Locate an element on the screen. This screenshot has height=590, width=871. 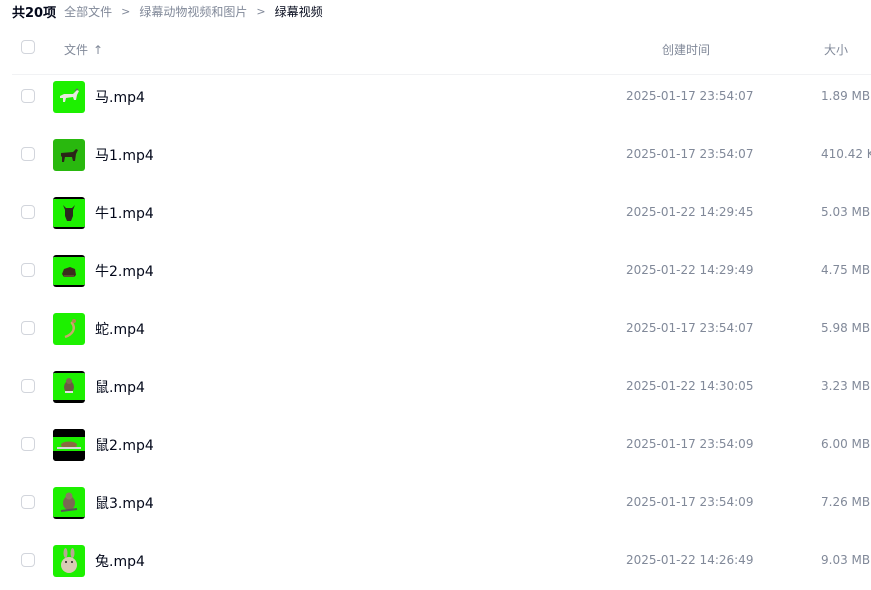
file-row: 鼠3.mp4 2025-01-17 23:54:09 7.26 MB is located at coordinates (441, 503).